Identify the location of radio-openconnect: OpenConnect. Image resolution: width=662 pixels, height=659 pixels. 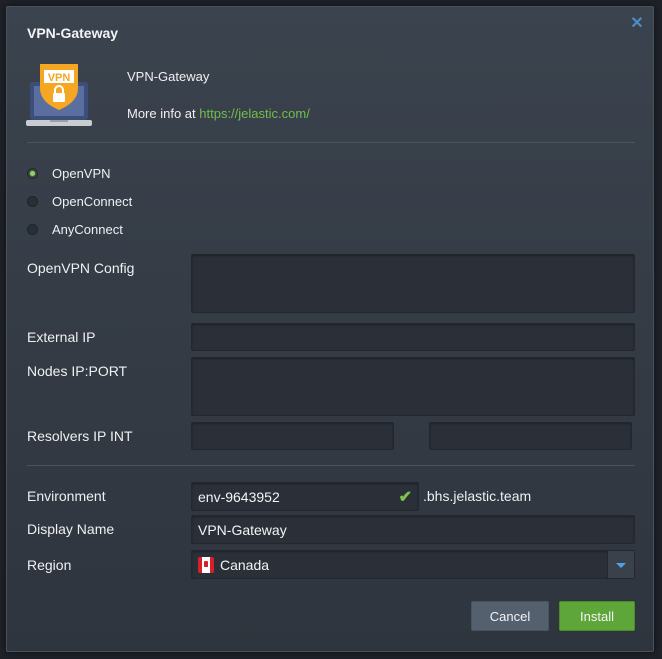
(79, 201).